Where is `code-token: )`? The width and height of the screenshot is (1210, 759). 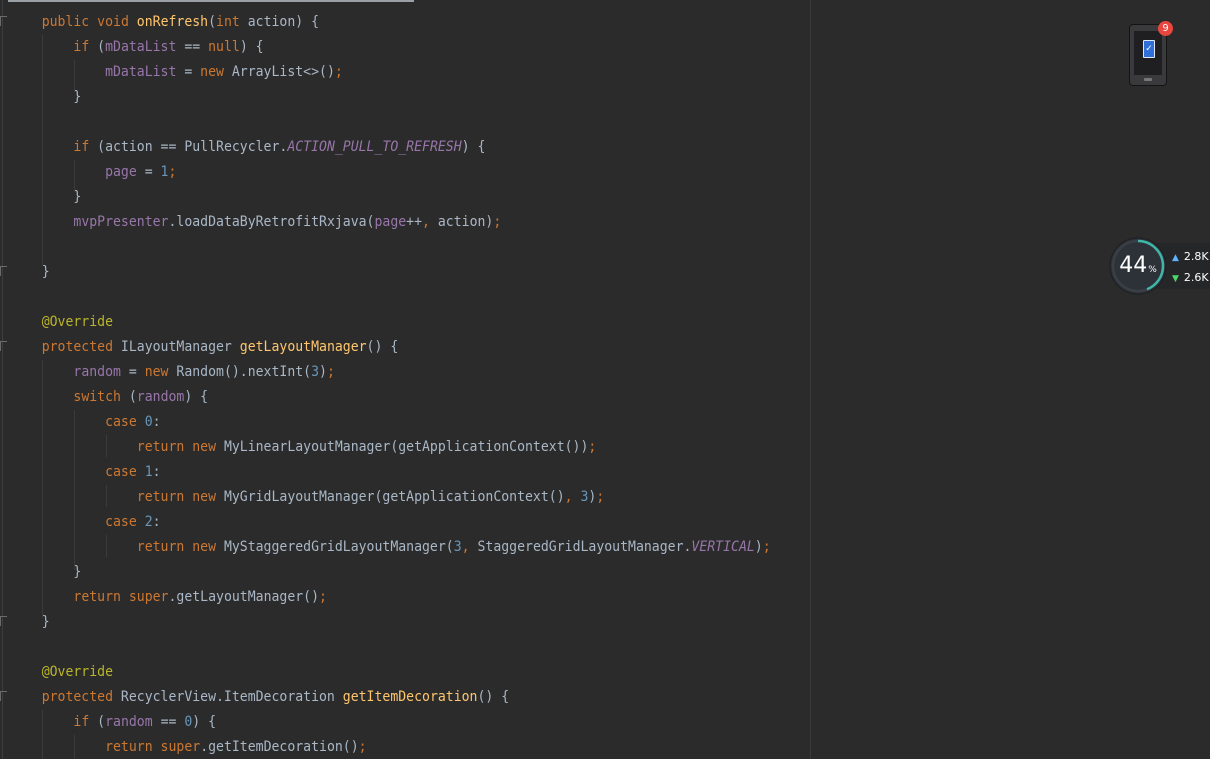
code-token: ) is located at coordinates (758, 547).